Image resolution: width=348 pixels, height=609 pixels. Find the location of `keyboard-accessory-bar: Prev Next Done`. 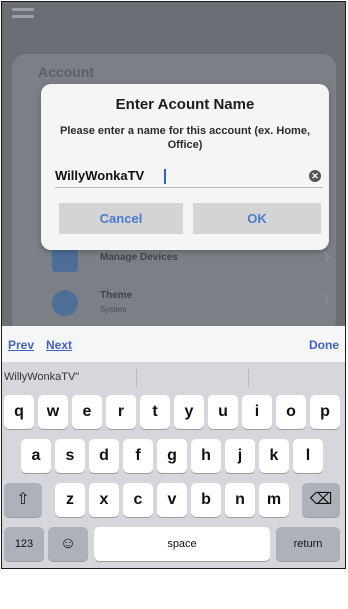

keyboard-accessory-bar: Prev Next Done is located at coordinates (173, 344).